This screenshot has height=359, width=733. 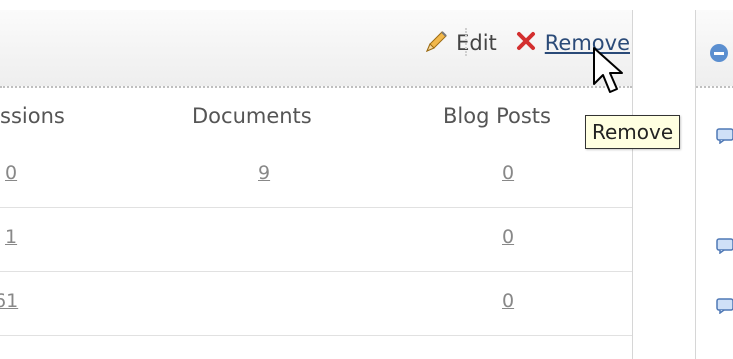 What do you see at coordinates (633, 132) in the screenshot?
I see `remove-tooltip: Remove` at bounding box center [633, 132].